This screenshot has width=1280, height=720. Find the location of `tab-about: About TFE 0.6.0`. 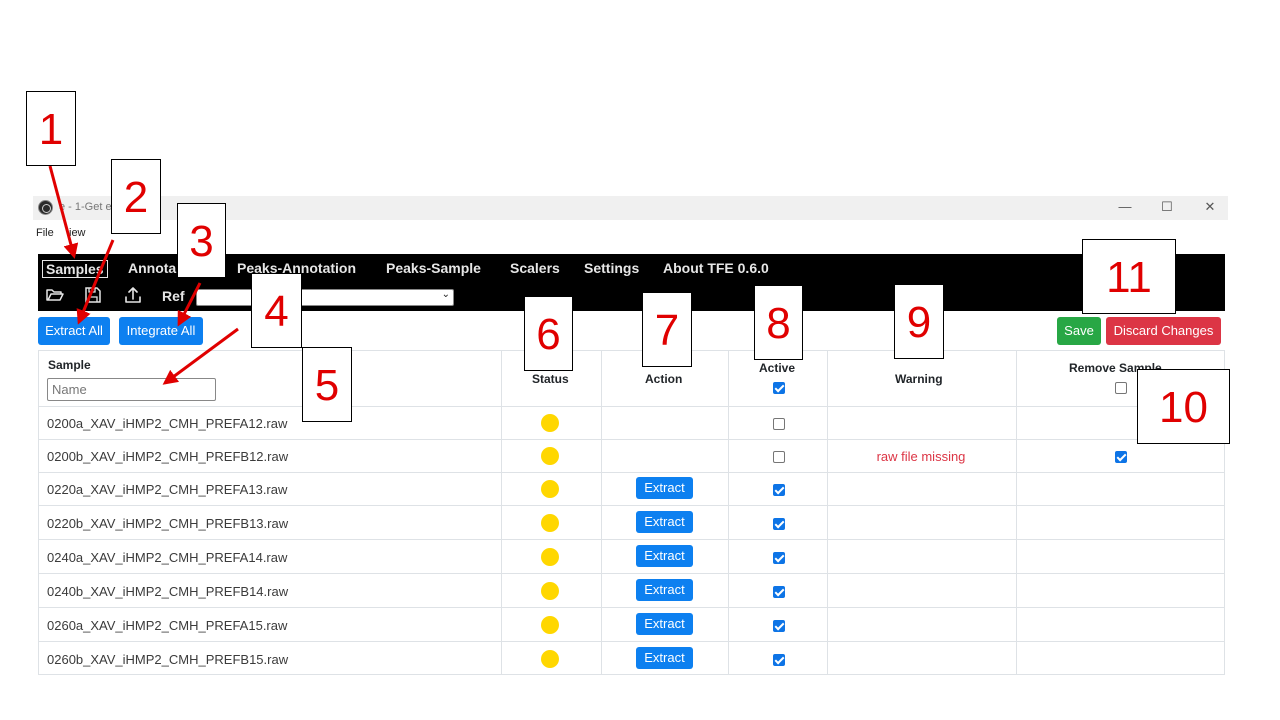

tab-about: About TFE 0.6.0 is located at coordinates (716, 268).